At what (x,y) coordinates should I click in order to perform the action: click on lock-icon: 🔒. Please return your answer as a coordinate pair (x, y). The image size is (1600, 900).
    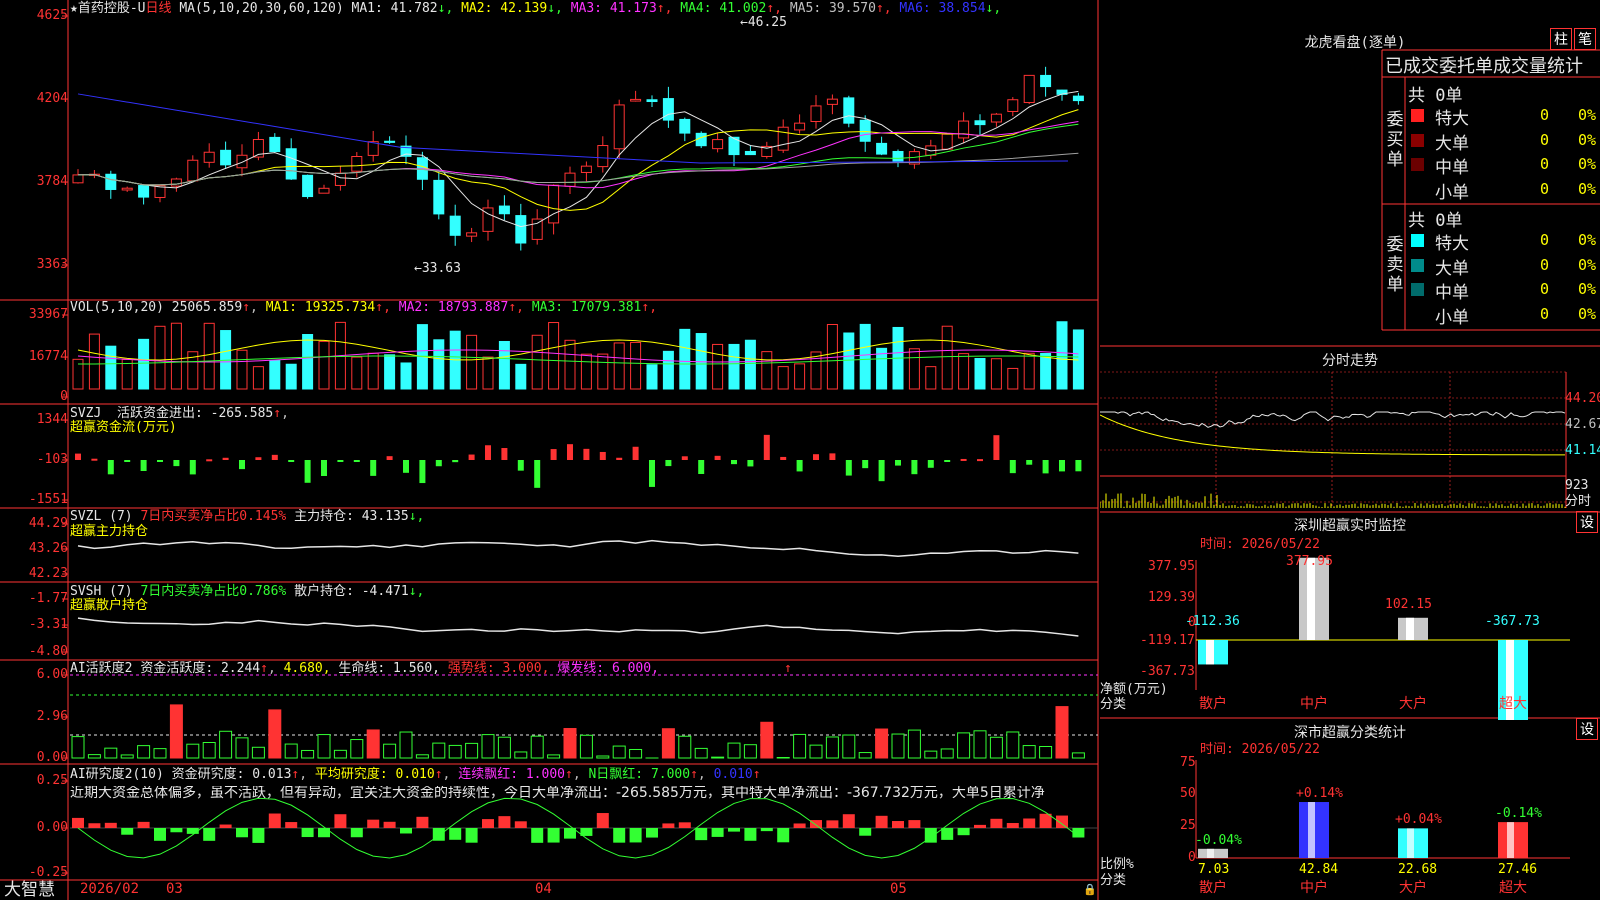
    Looking at the image, I should click on (1090, 889).